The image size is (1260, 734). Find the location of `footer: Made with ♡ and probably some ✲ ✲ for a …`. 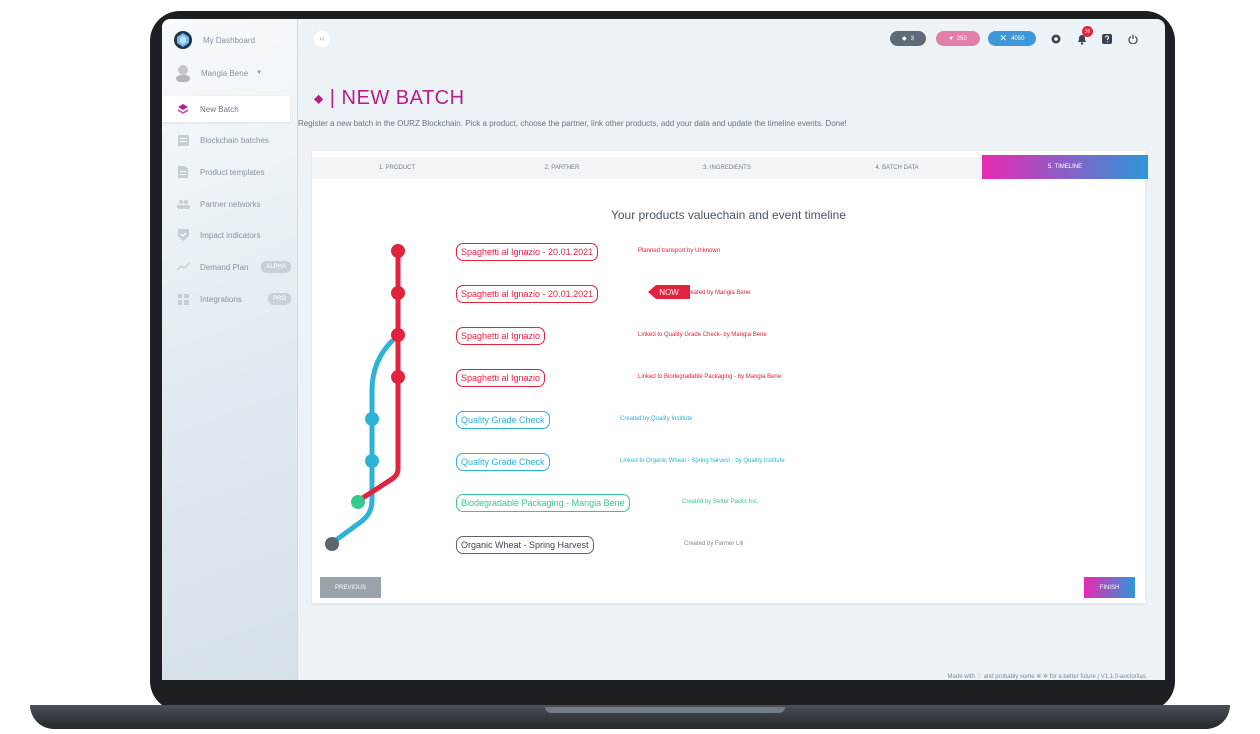

footer: Made with ♡ and probably some ✲ ✲ for a … is located at coordinates (1046, 677).